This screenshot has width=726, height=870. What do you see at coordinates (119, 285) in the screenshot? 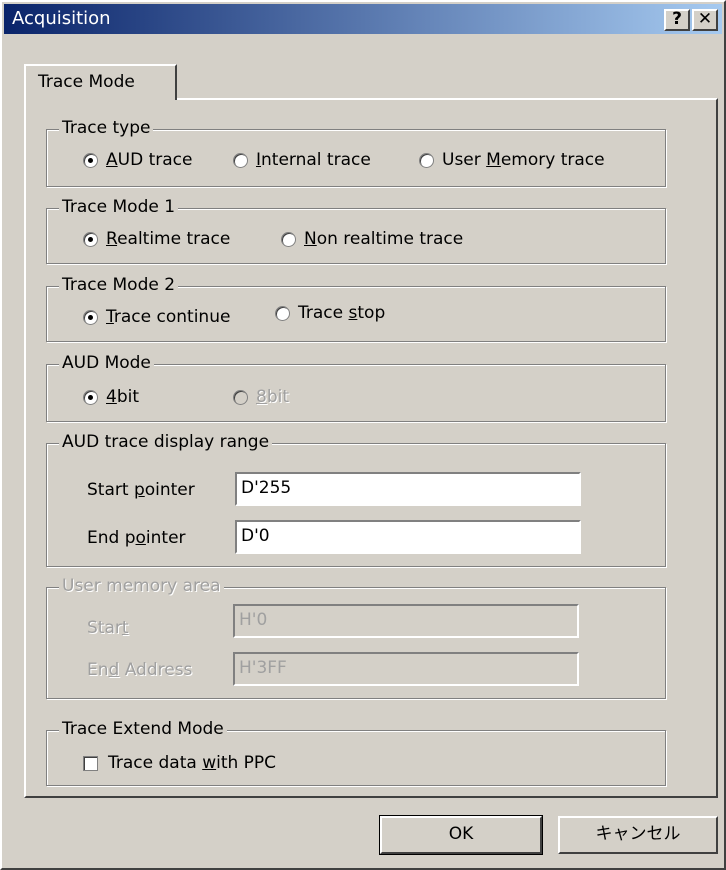
I see `trace-mode2-legend: Trace Mode 2` at bounding box center [119, 285].